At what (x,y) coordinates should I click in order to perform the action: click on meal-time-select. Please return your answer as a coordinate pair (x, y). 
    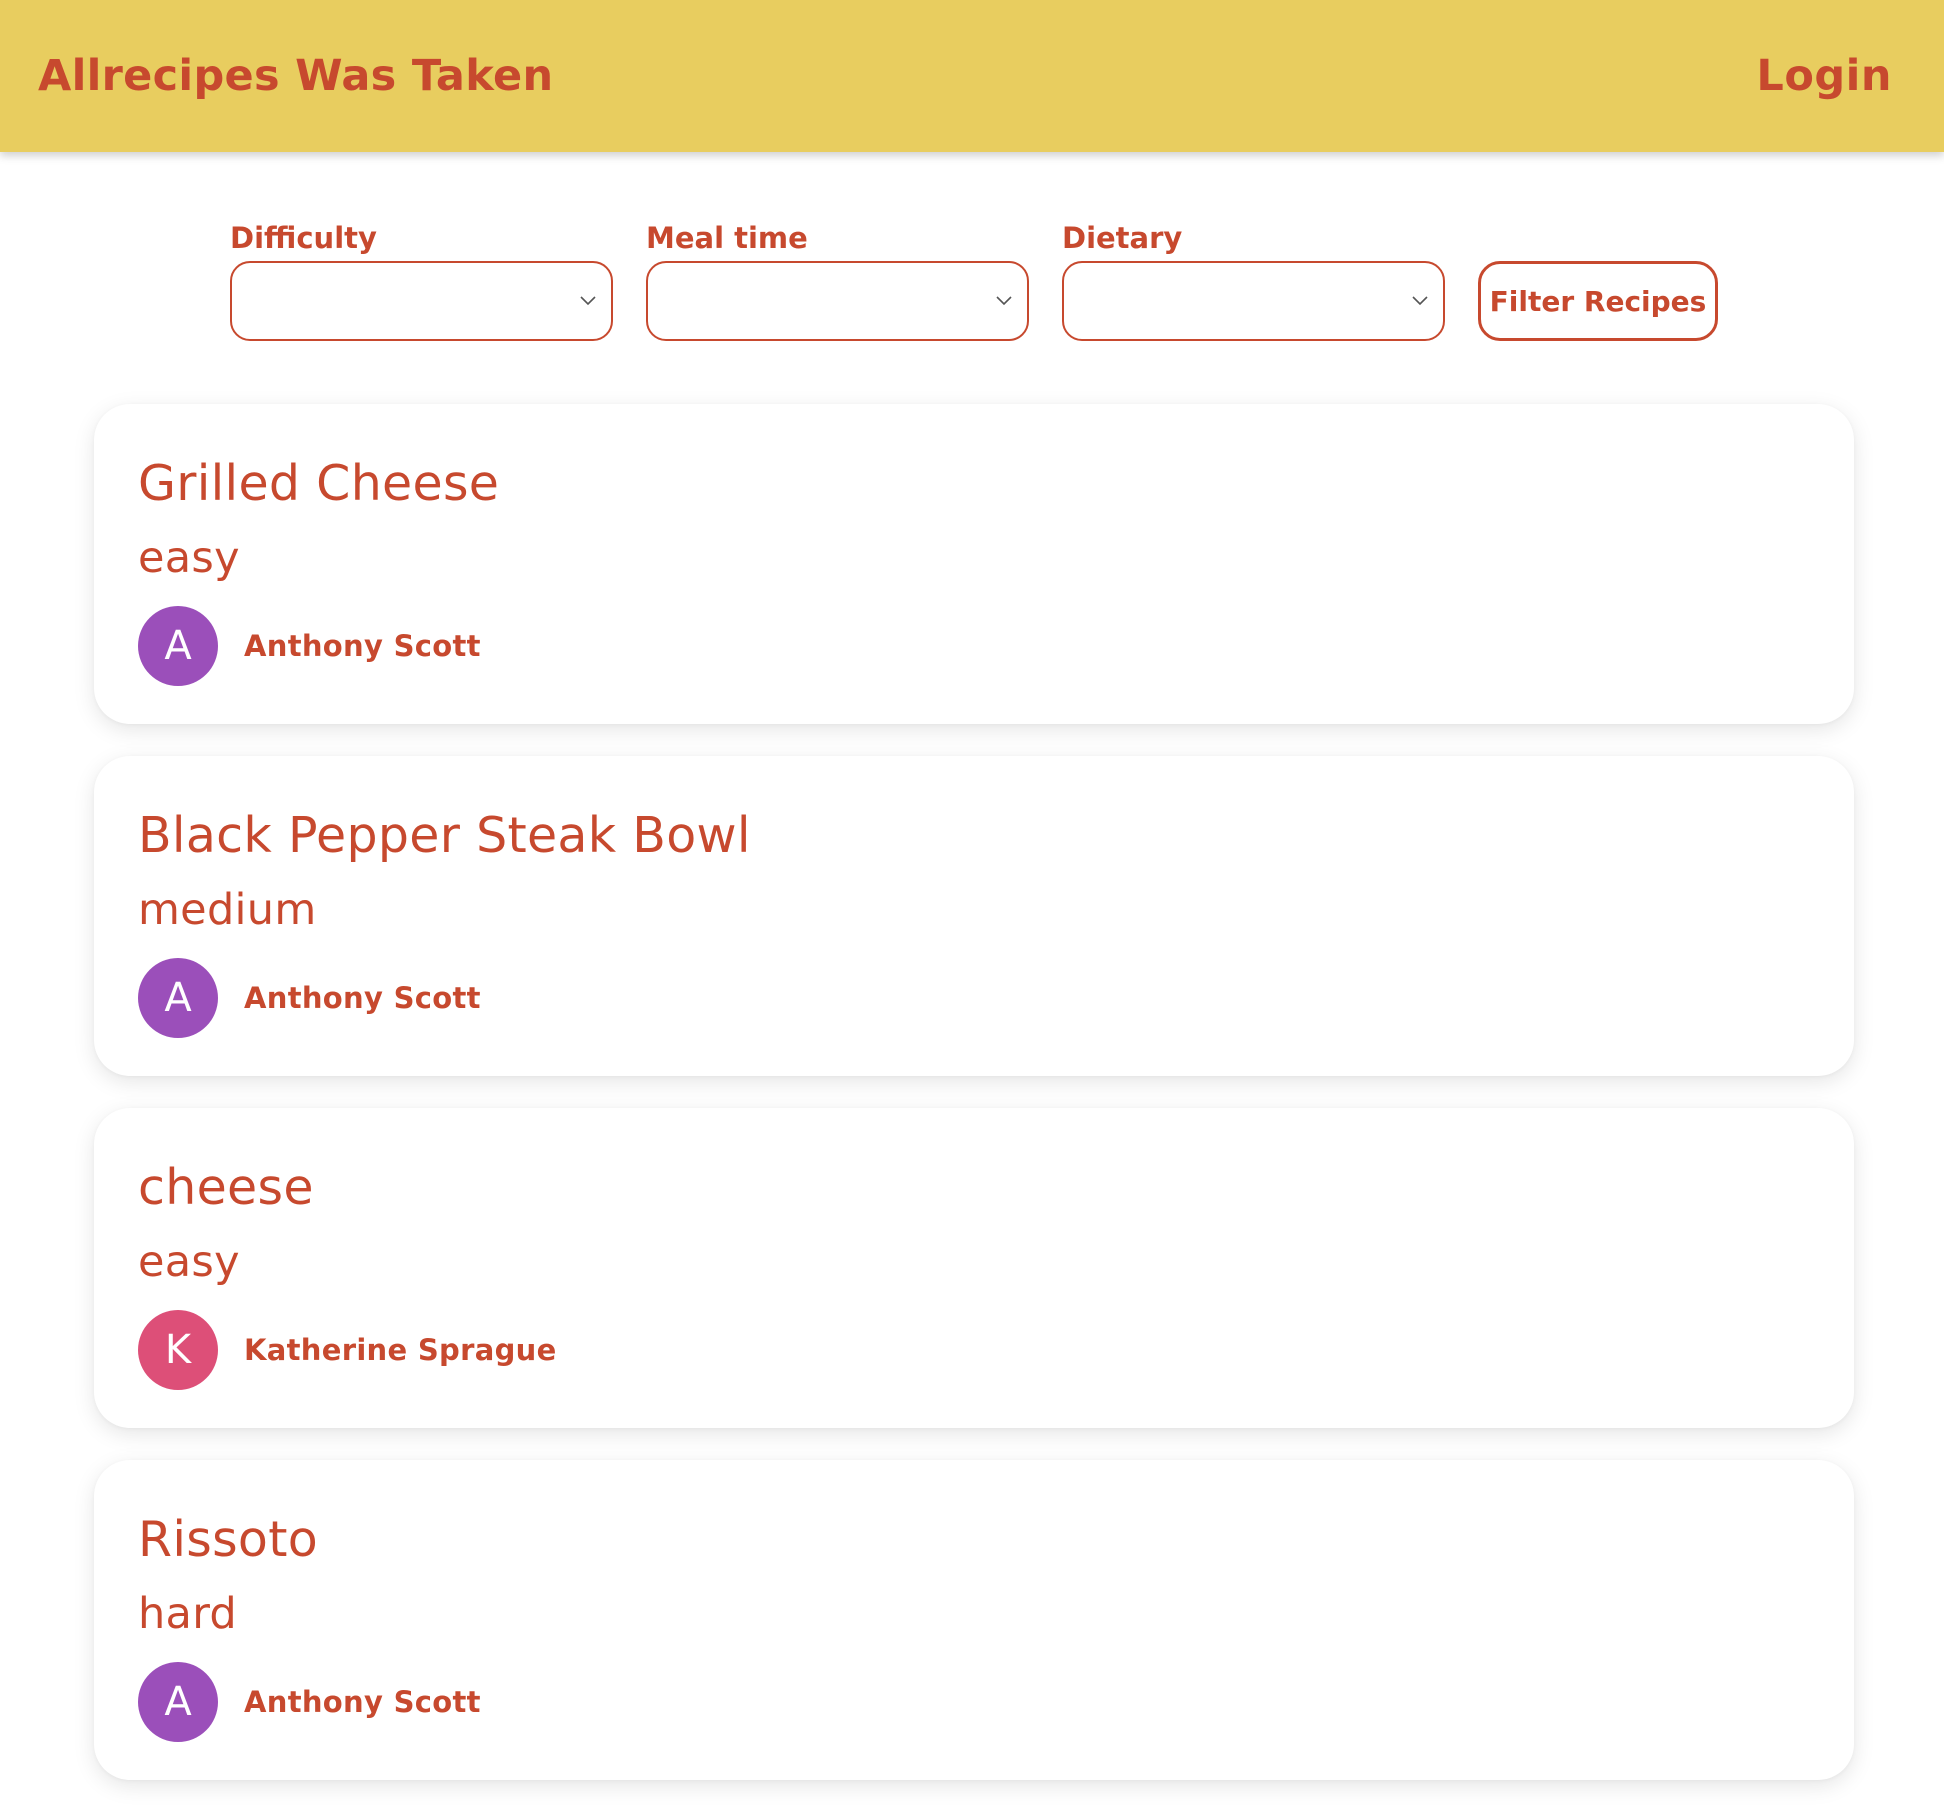
    Looking at the image, I should click on (837, 301).